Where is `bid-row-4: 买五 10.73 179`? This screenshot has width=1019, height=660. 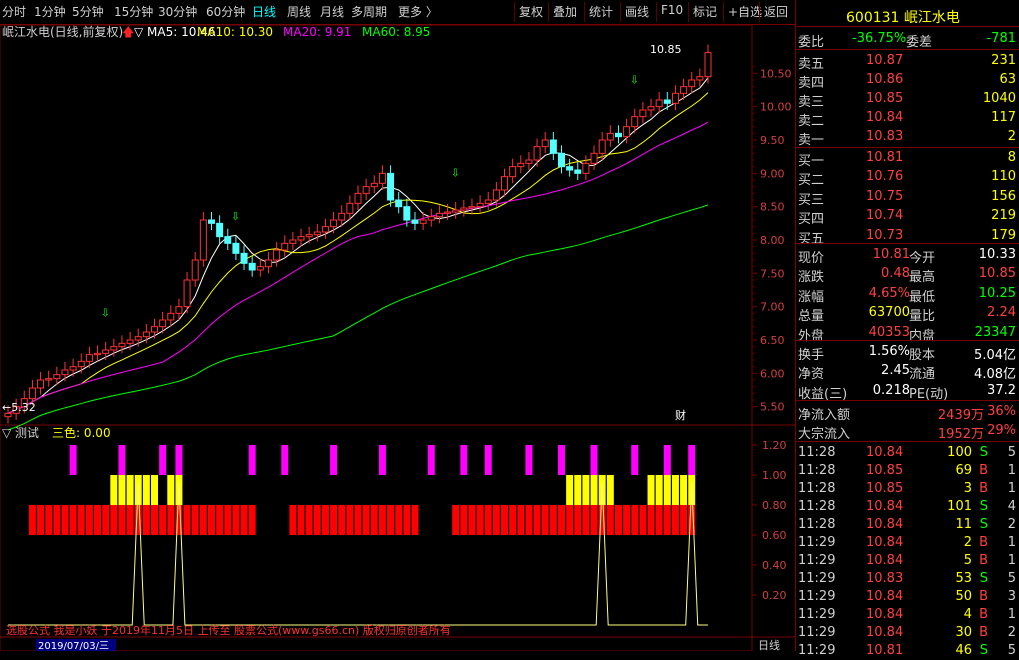 bid-row-4: 买五 10.73 179 is located at coordinates (907, 237).